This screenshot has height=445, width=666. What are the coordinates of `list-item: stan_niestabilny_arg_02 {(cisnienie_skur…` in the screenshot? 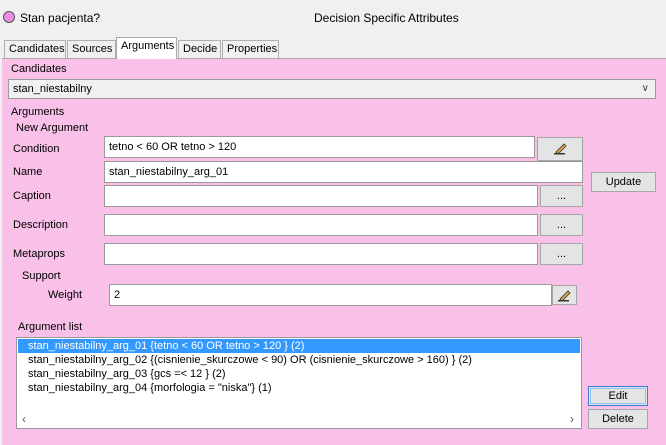 It's located at (299, 360).